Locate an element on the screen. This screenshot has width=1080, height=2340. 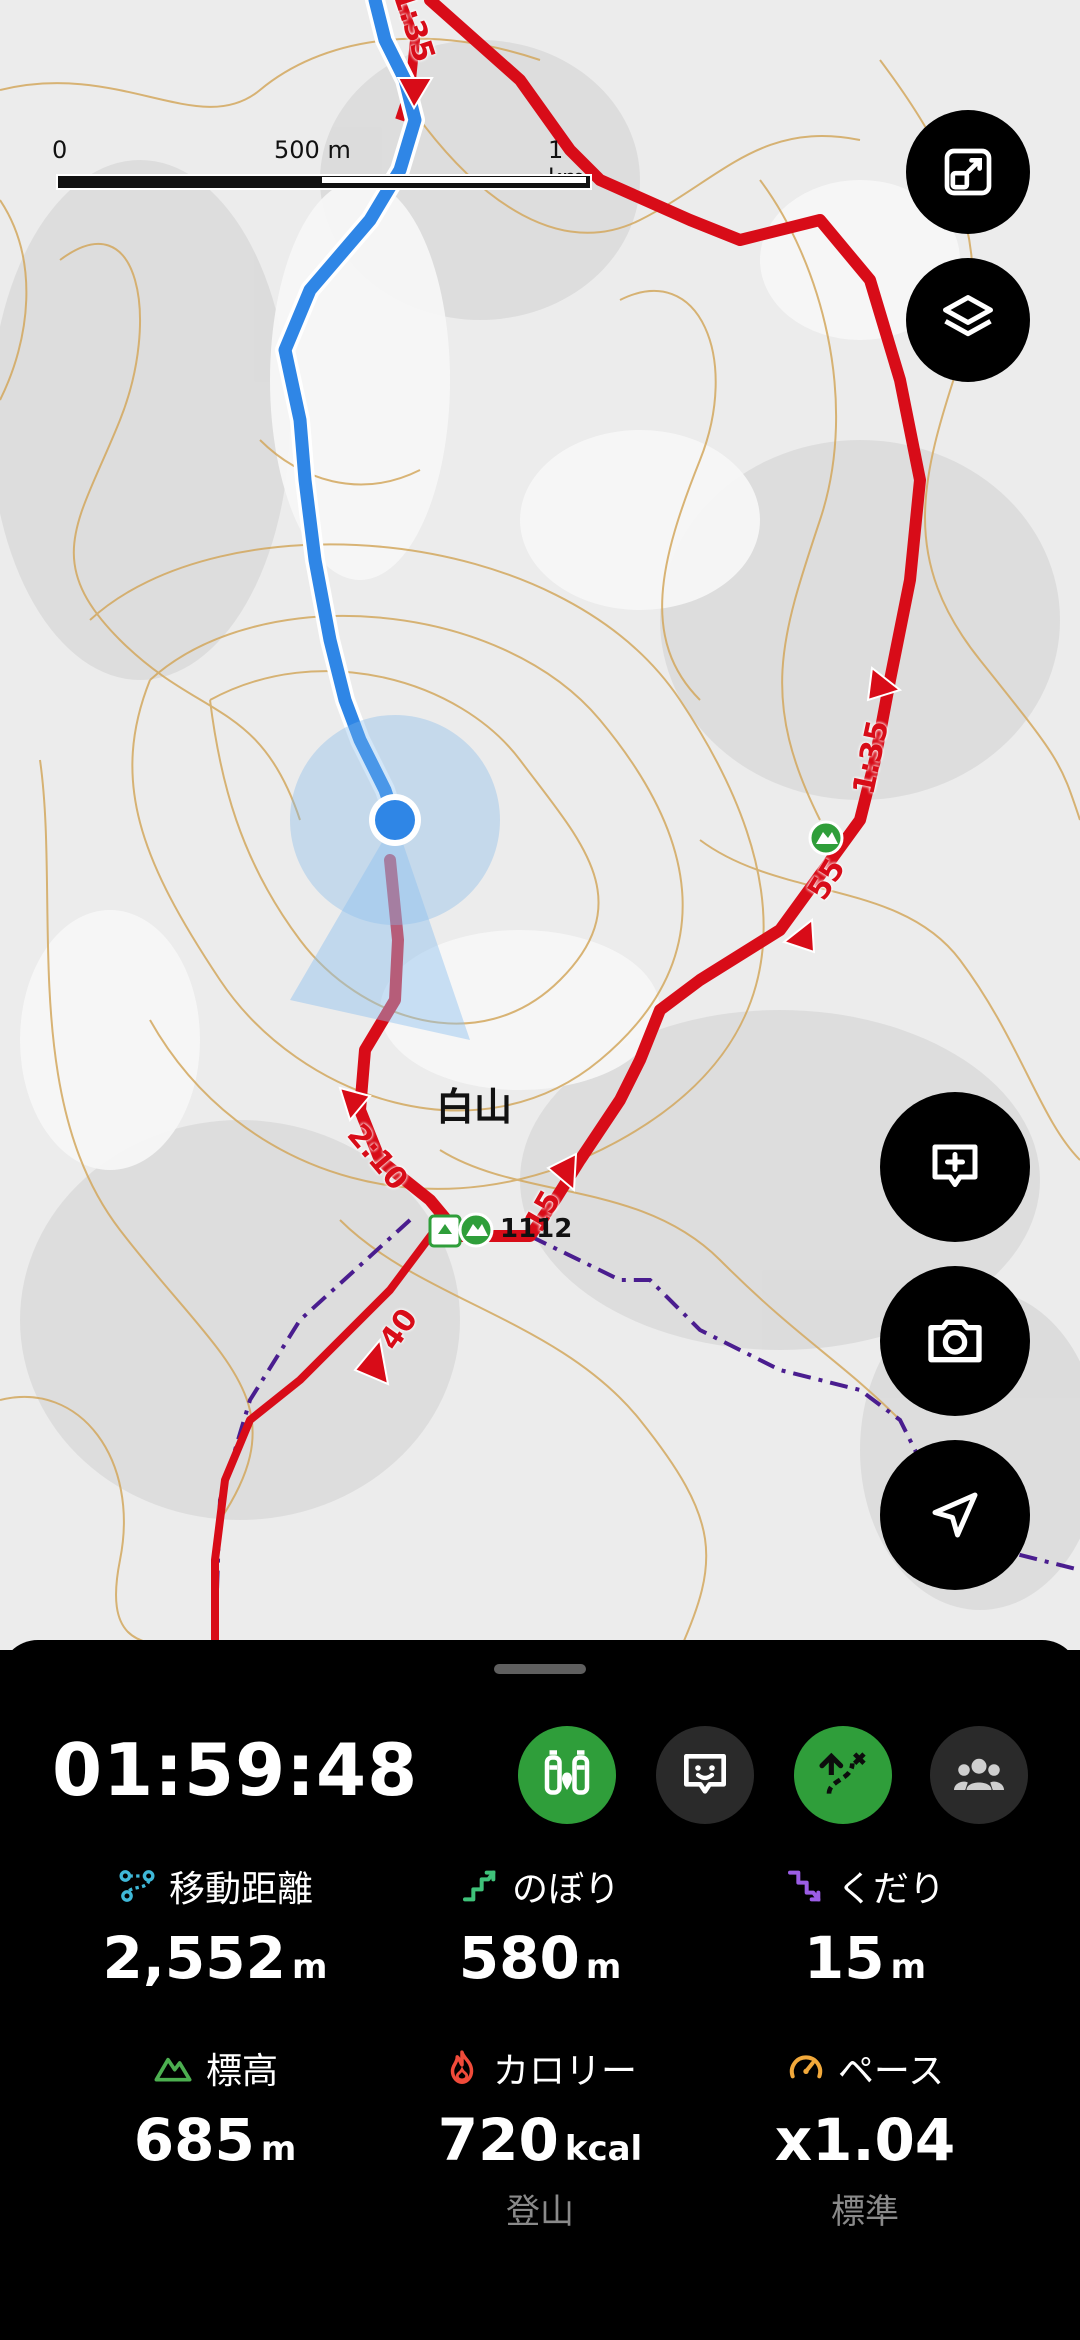
route-guide-icon is located at coordinates (842, 1773).